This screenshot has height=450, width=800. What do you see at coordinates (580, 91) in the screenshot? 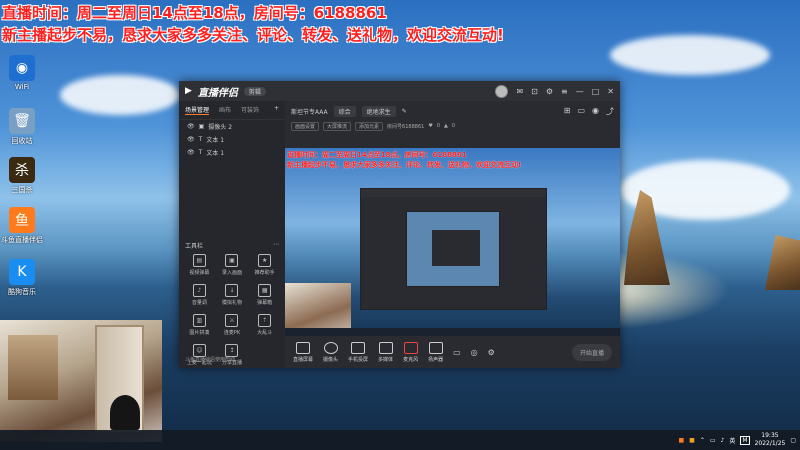
I see `minimize-icon: —` at bounding box center [580, 91].